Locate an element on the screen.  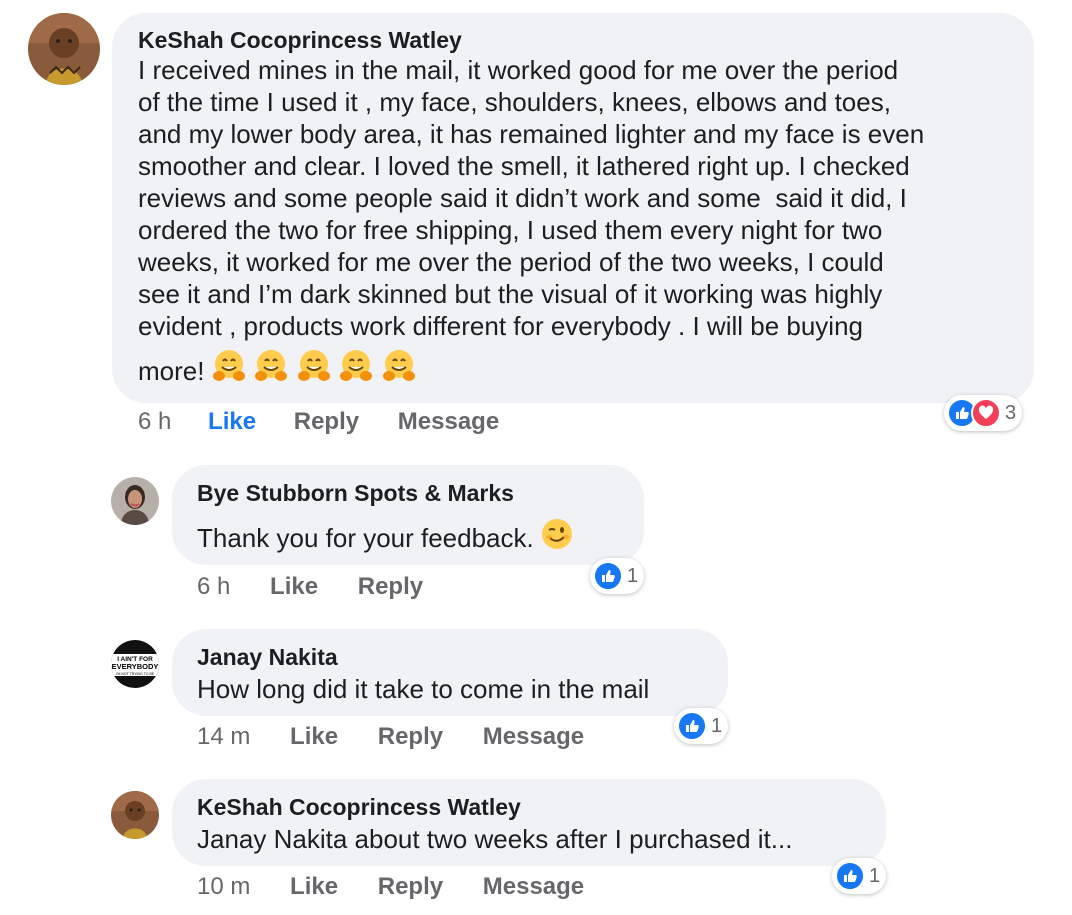
comment-actions: 6 h Like Reply Message is located at coordinates (318, 422).